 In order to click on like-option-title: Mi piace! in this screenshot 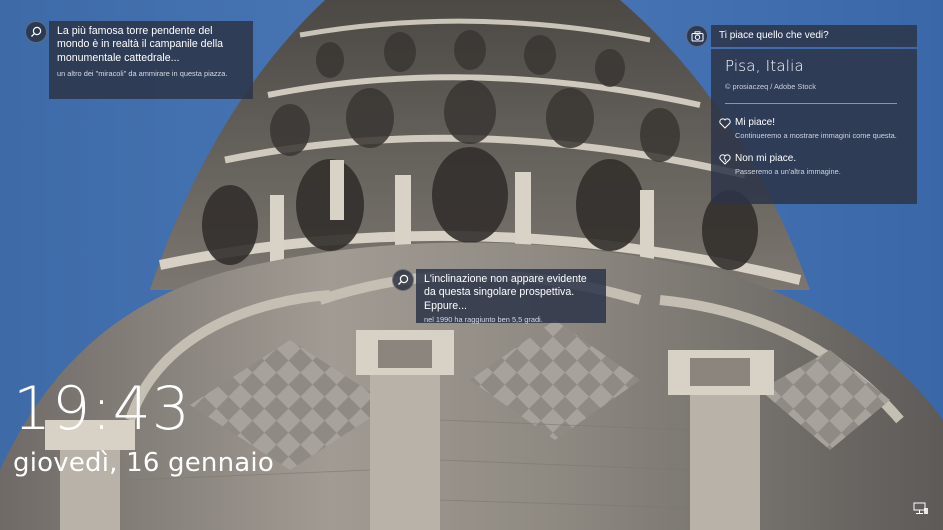, I will do `click(755, 122)`.